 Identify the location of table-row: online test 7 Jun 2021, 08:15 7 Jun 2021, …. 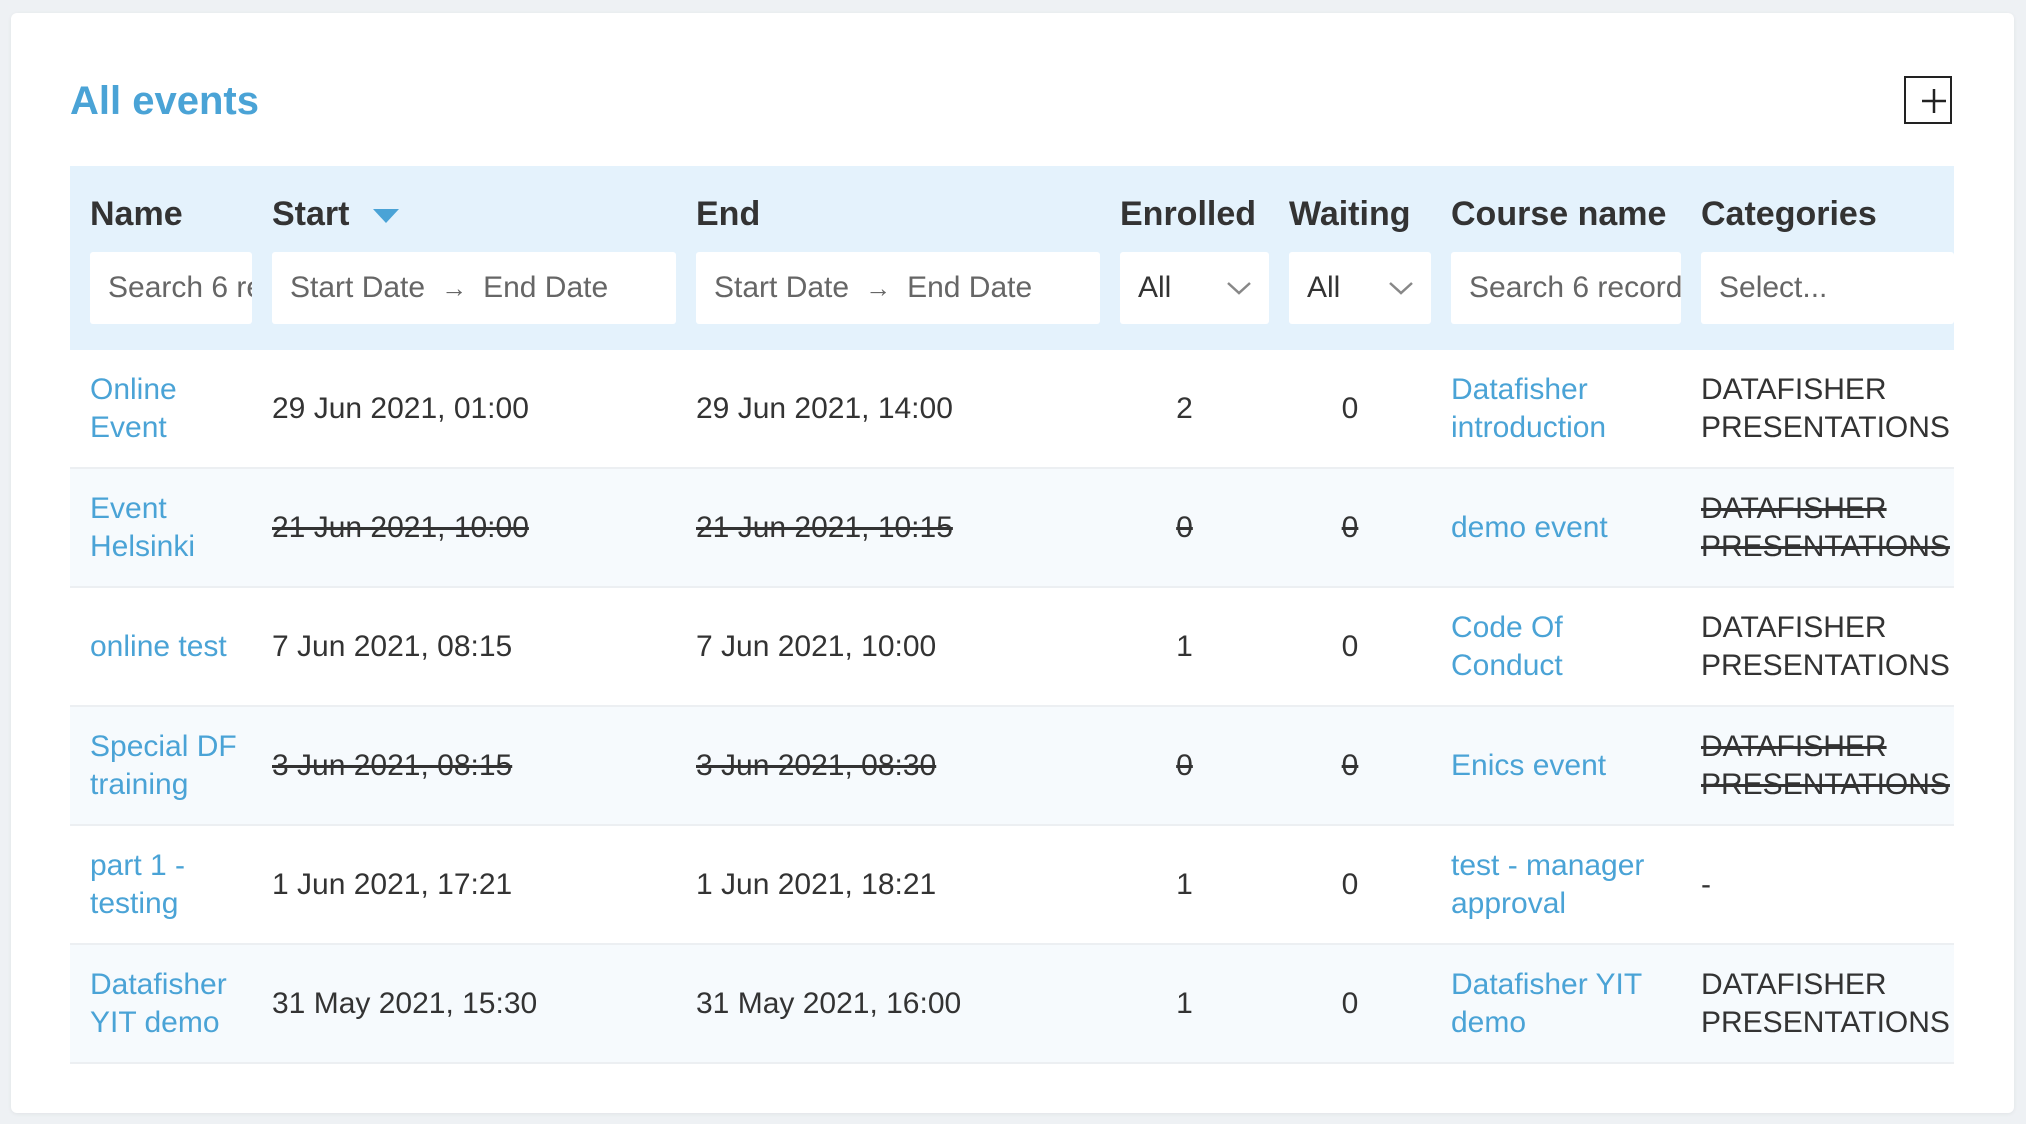
(1012, 647).